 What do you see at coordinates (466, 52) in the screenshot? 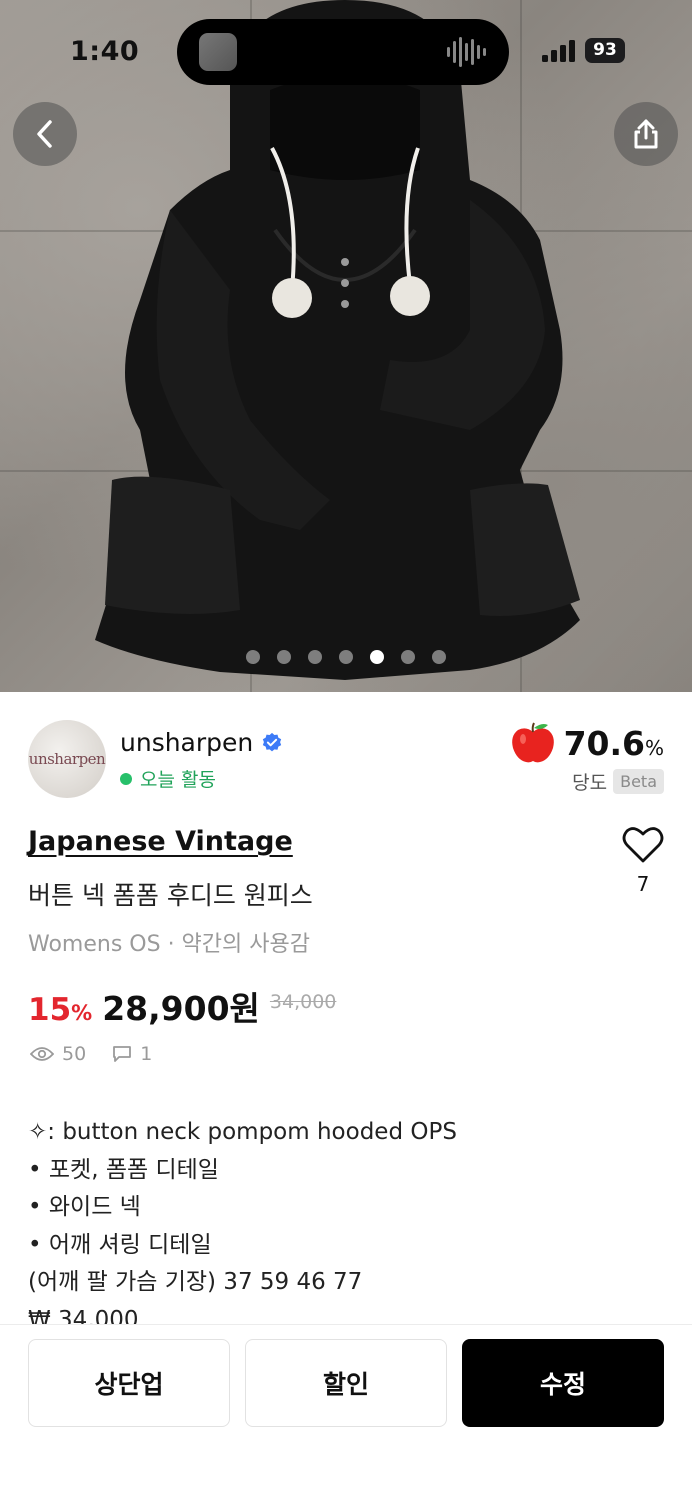
I see `audio-waveform-icon` at bounding box center [466, 52].